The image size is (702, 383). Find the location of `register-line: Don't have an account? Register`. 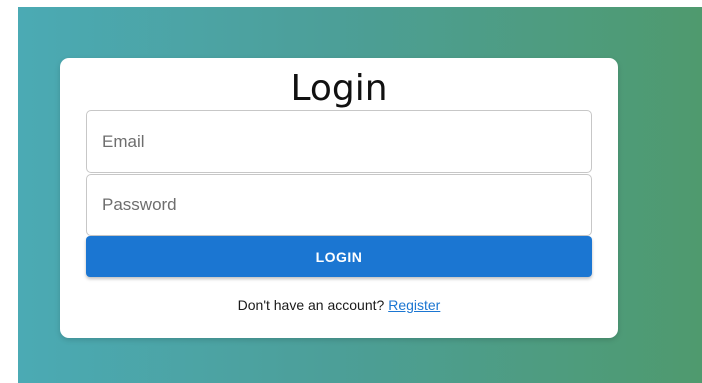

register-line: Don't have an account? Register is located at coordinates (339, 305).